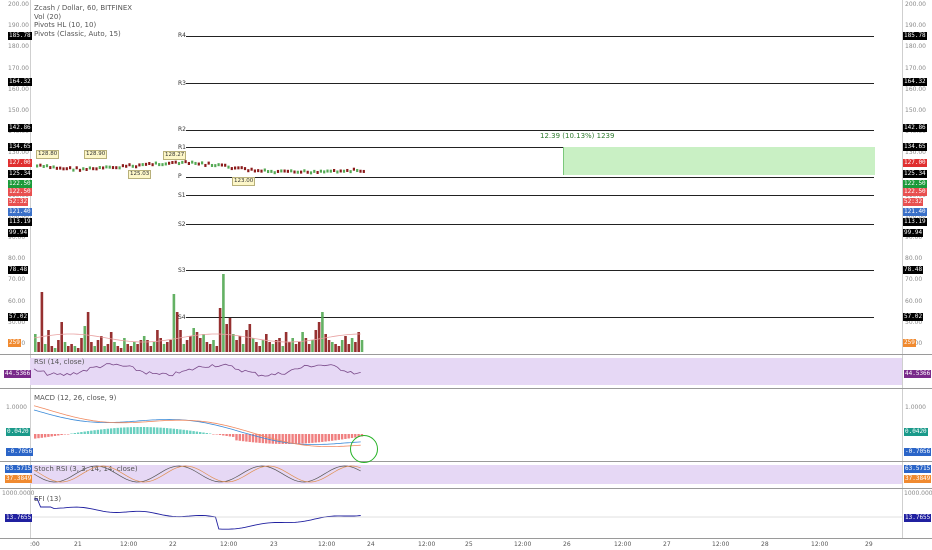 The width and height of the screenshot is (932, 550). I want to click on price-tick-l: 160.00, so click(18, 89).